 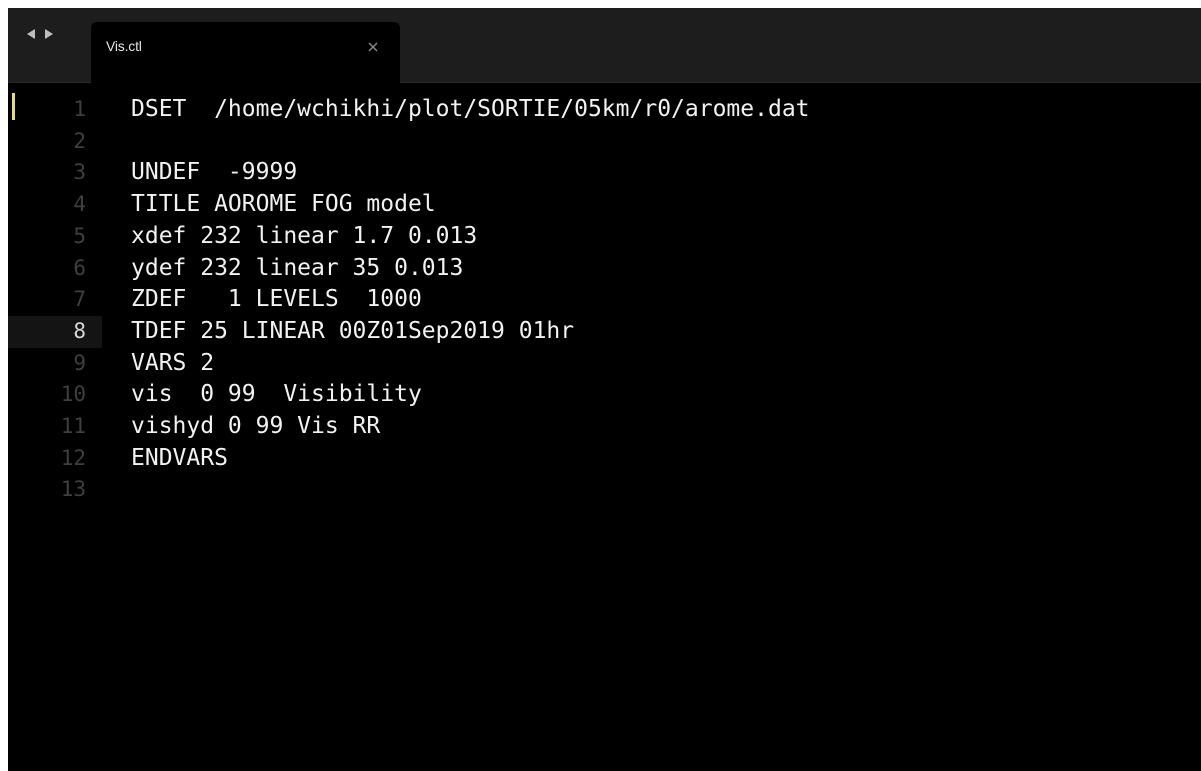 I want to click on editor-line: 4, so click(x=604, y=205).